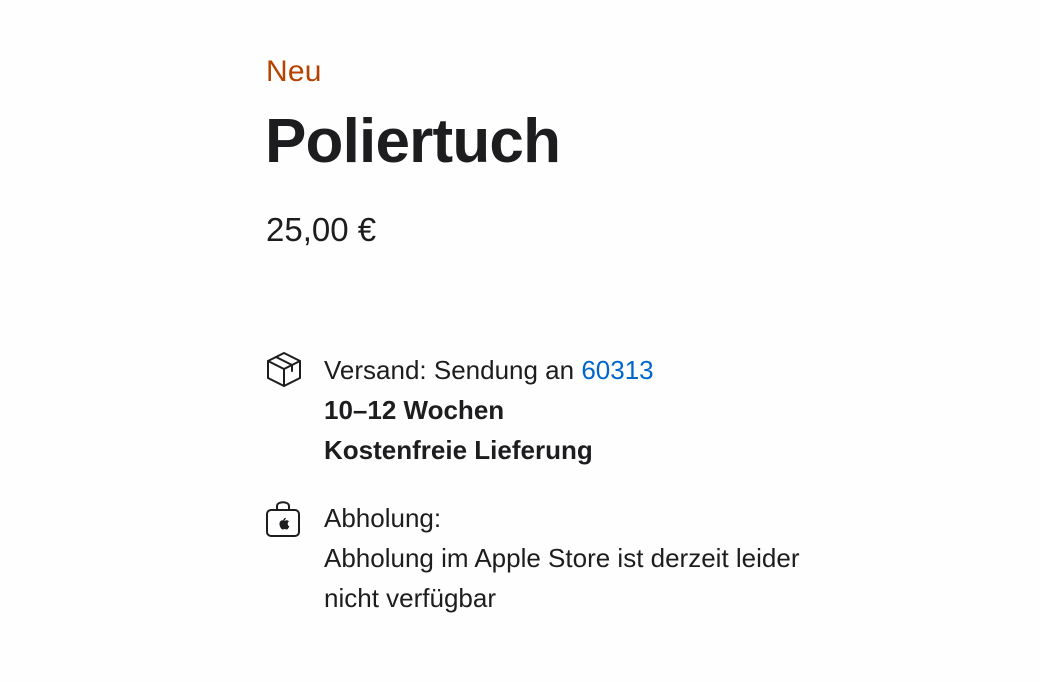 Image resolution: width=1040 pixels, height=682 pixels. Describe the element at coordinates (284, 370) in the screenshot. I see `package-icon` at that location.